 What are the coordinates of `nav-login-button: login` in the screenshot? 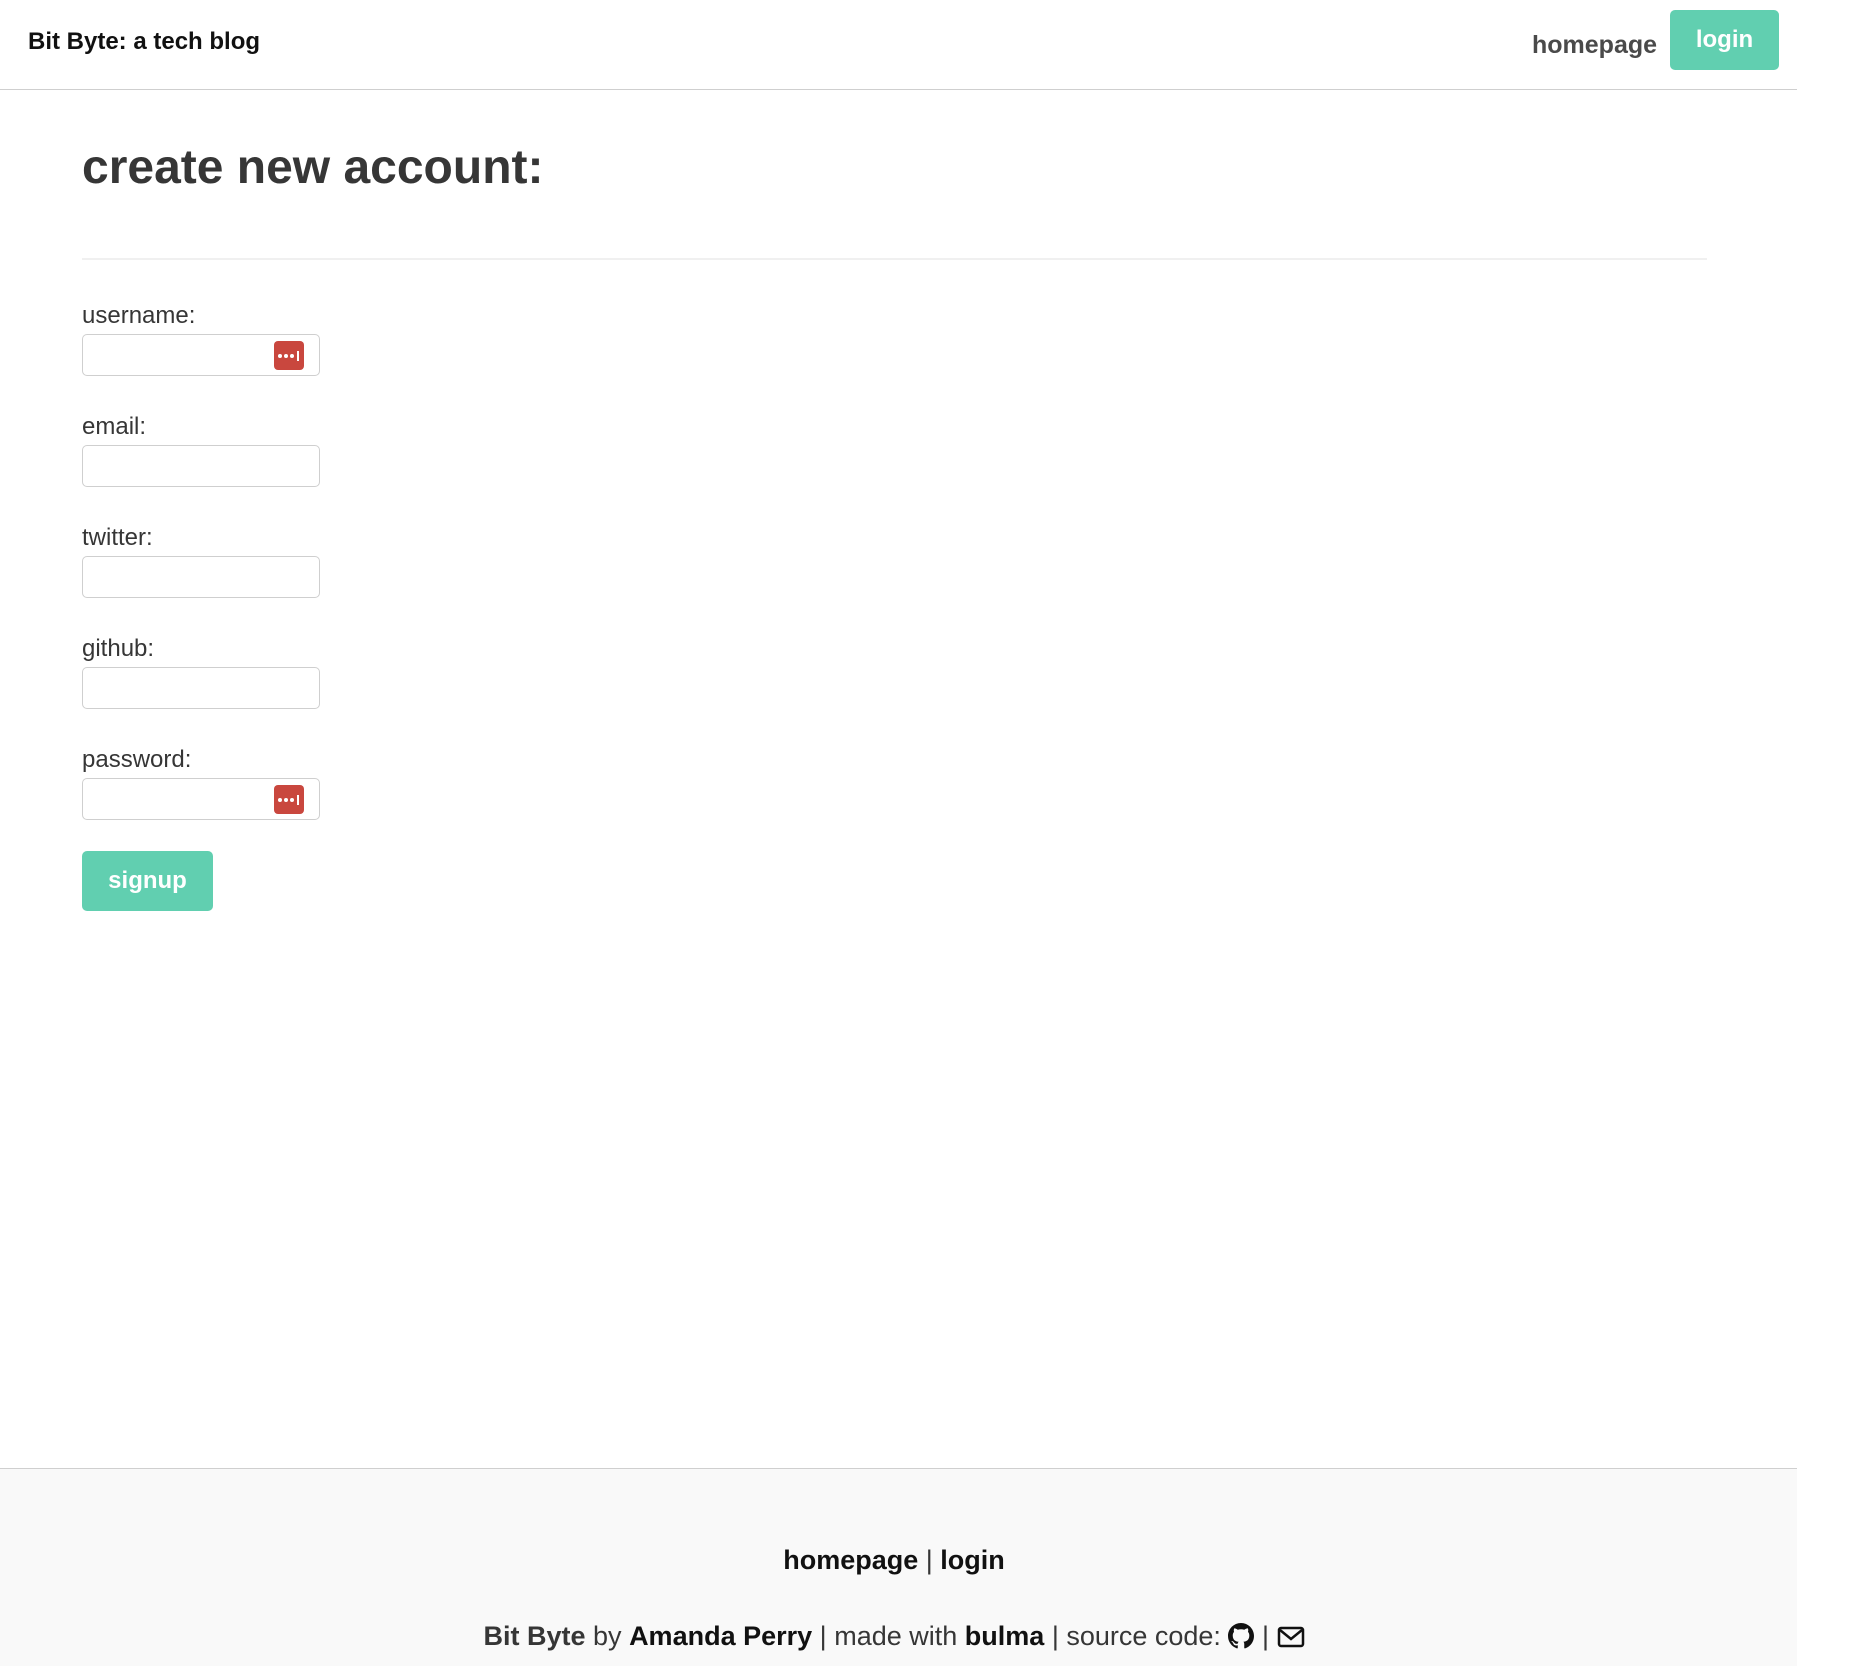 It's located at (1724, 40).